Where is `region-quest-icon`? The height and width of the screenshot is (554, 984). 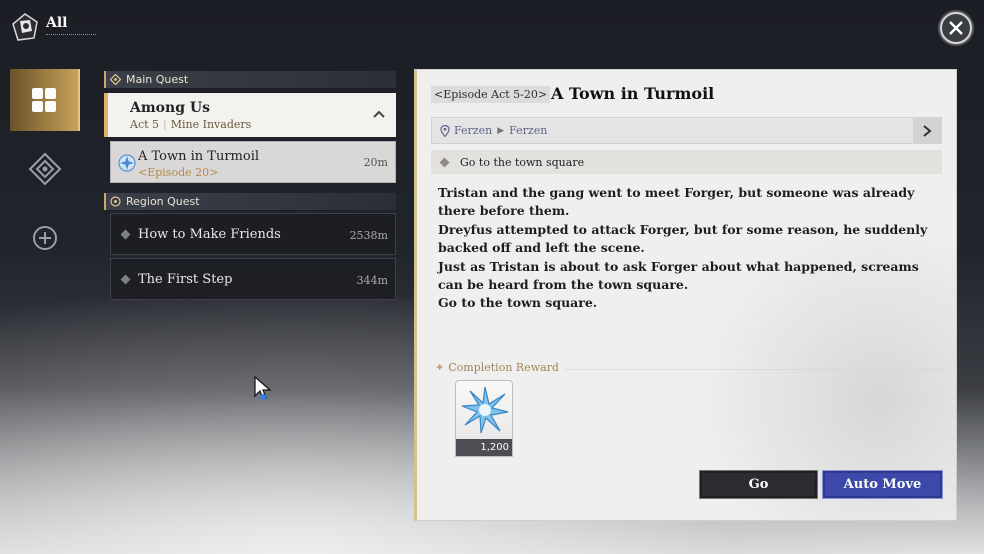
region-quest-icon is located at coordinates (45, 238).